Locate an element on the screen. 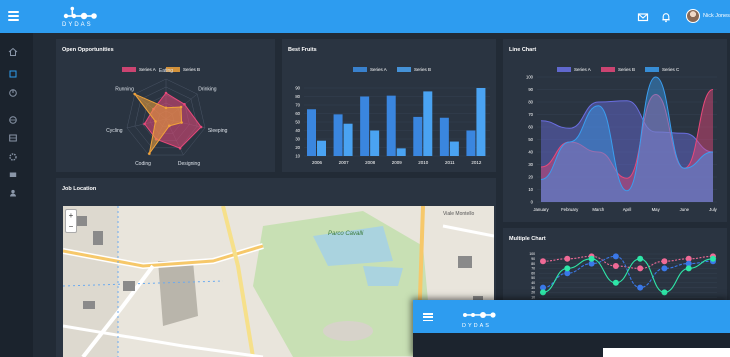 This screenshot has height=357, width=730. legend-label: Series C is located at coordinates (671, 69).